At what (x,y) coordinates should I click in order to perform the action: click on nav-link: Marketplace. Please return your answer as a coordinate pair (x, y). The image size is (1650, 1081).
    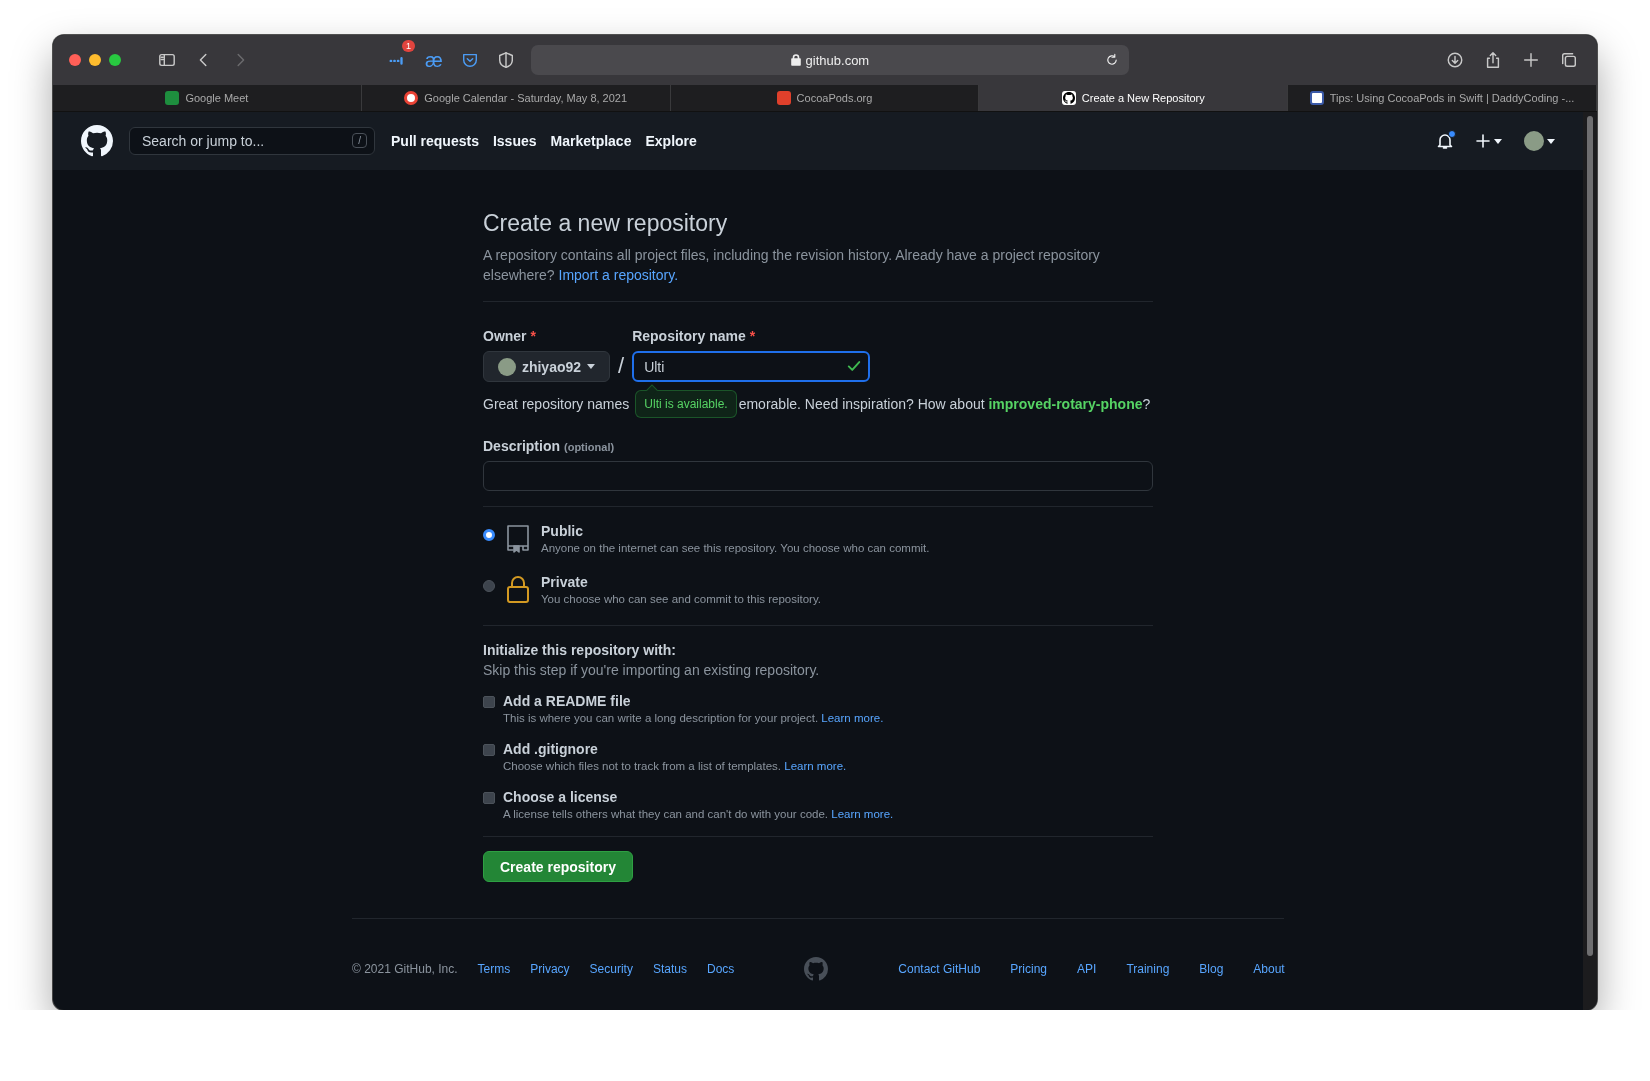
    Looking at the image, I should click on (591, 141).